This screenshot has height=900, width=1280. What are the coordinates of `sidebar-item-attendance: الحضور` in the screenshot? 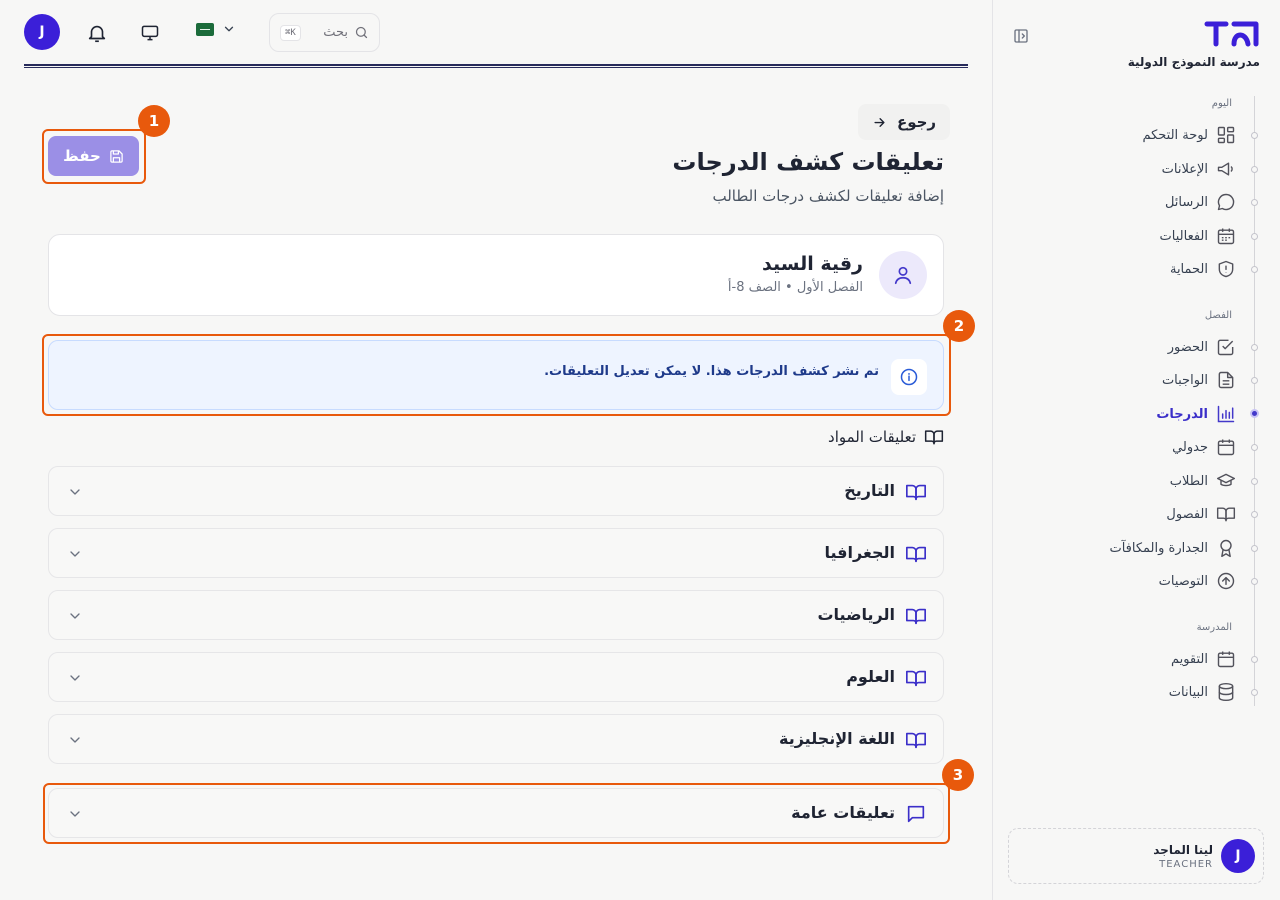 It's located at (1202, 347).